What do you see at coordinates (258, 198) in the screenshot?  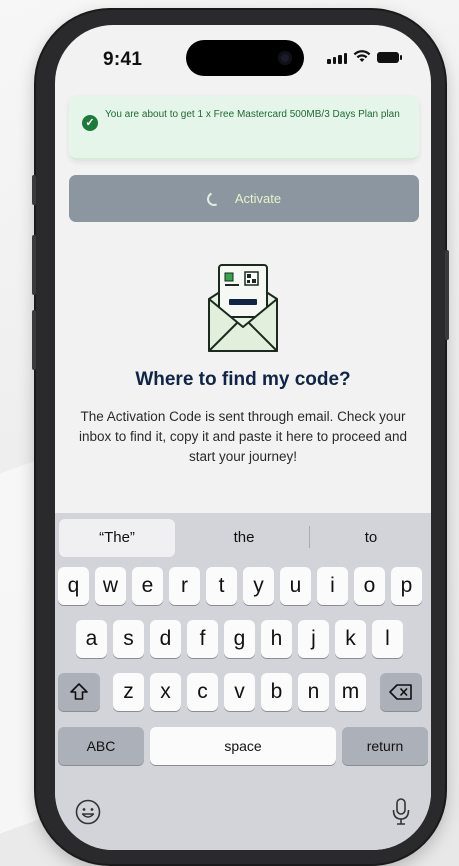 I see `activate-button-label: Activate` at bounding box center [258, 198].